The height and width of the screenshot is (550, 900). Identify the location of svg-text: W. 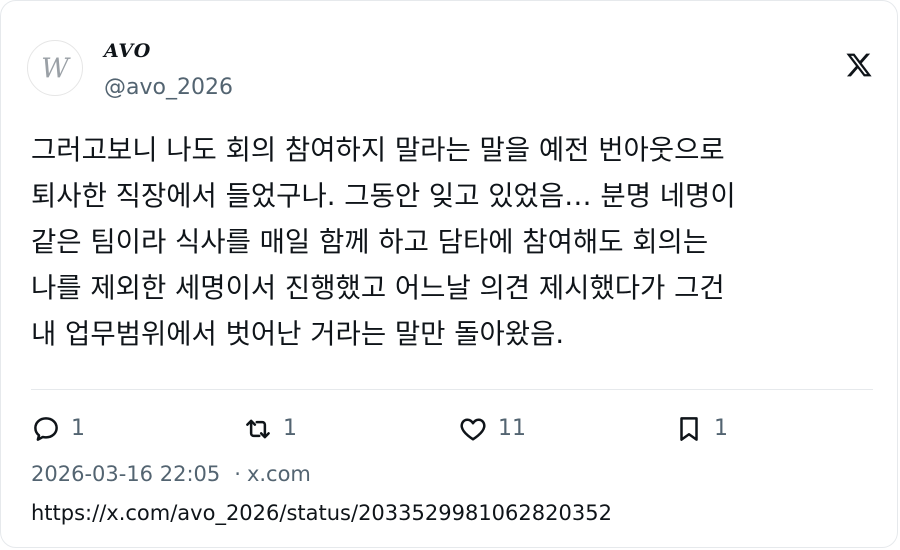
(56, 69).